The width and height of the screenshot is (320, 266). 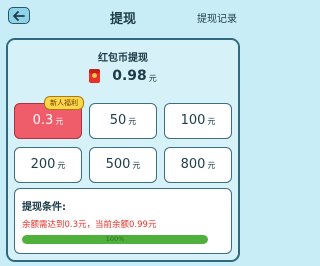 What do you see at coordinates (44, 207) in the screenshot?
I see `conditions-title: 提现条件:` at bounding box center [44, 207].